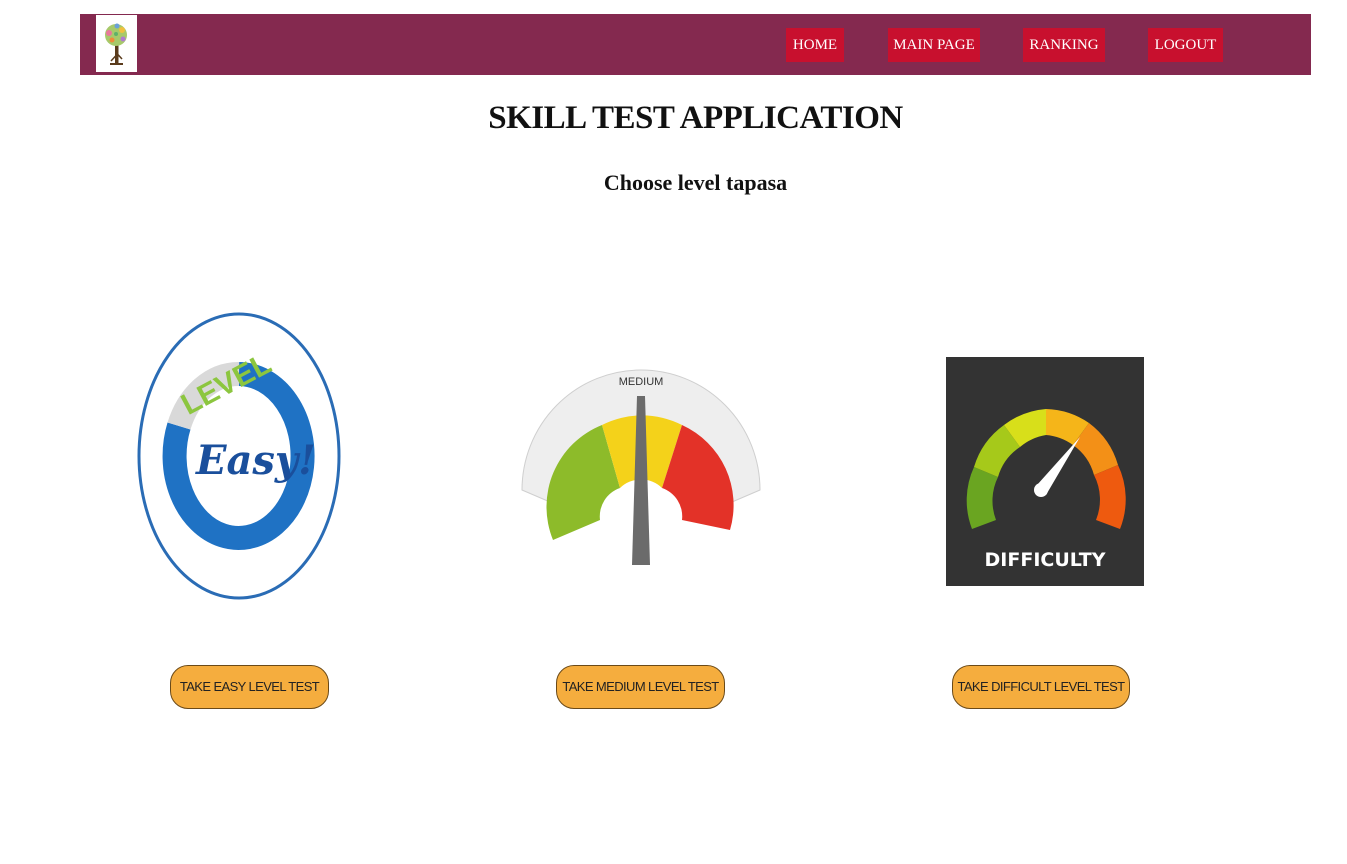 Image resolution: width=1347 pixels, height=864 pixels. What do you see at coordinates (1045, 560) in the screenshot?
I see `difficulty-word-text: DIFFICULTY` at bounding box center [1045, 560].